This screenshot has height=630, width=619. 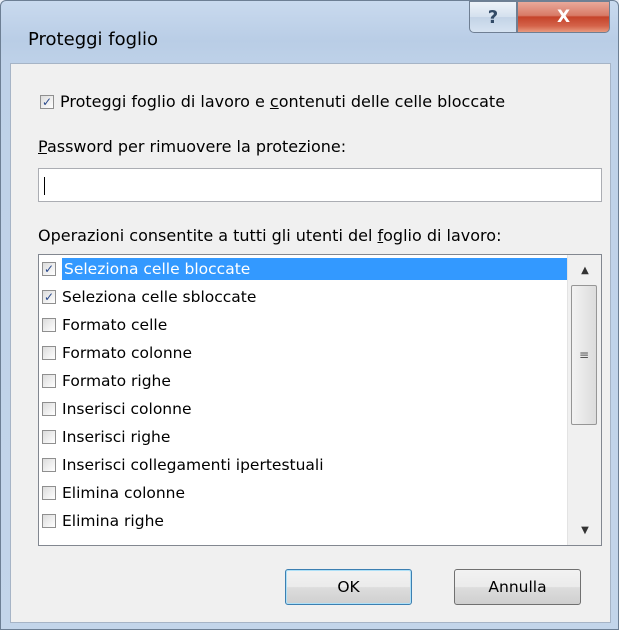 What do you see at coordinates (192, 146) in the screenshot?
I see `password-label: Password per rimuovere la protezione:` at bounding box center [192, 146].